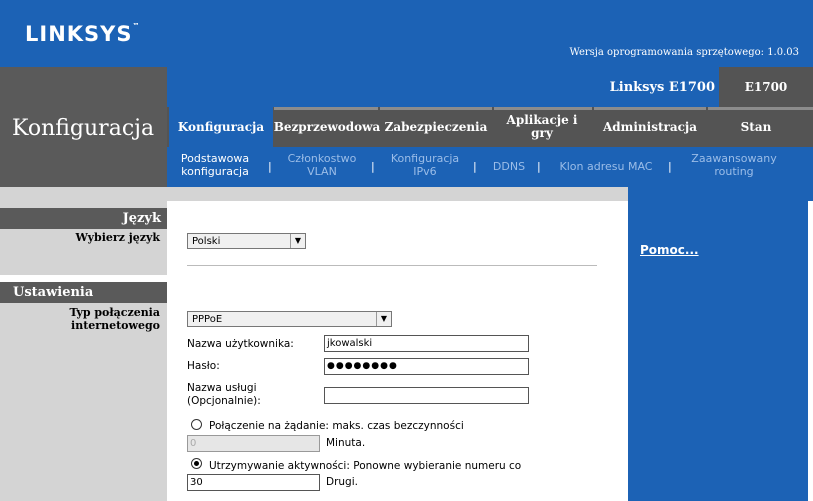 This screenshot has height=501, width=813. What do you see at coordinates (224, 394) in the screenshot?
I see `service-name-label: Nazwa usługi (Opcjonalnie):` at bounding box center [224, 394].